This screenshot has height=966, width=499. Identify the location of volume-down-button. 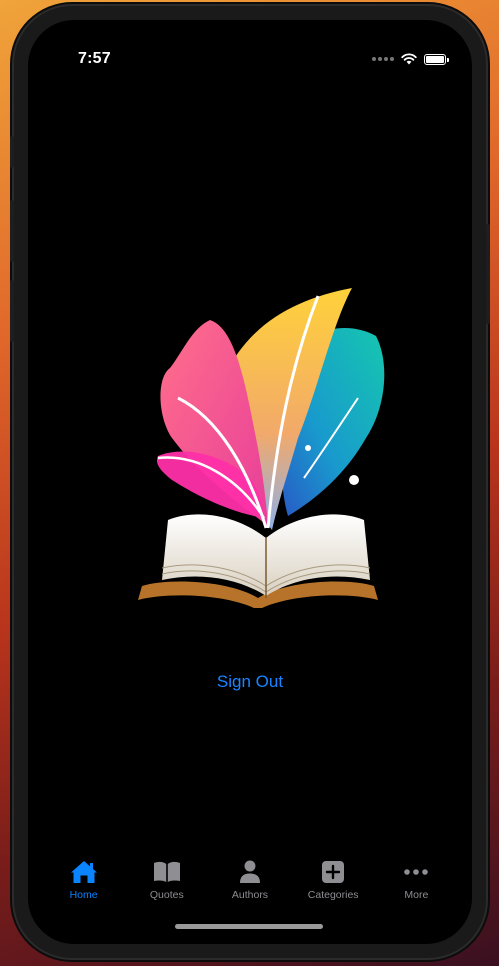
(12, 311).